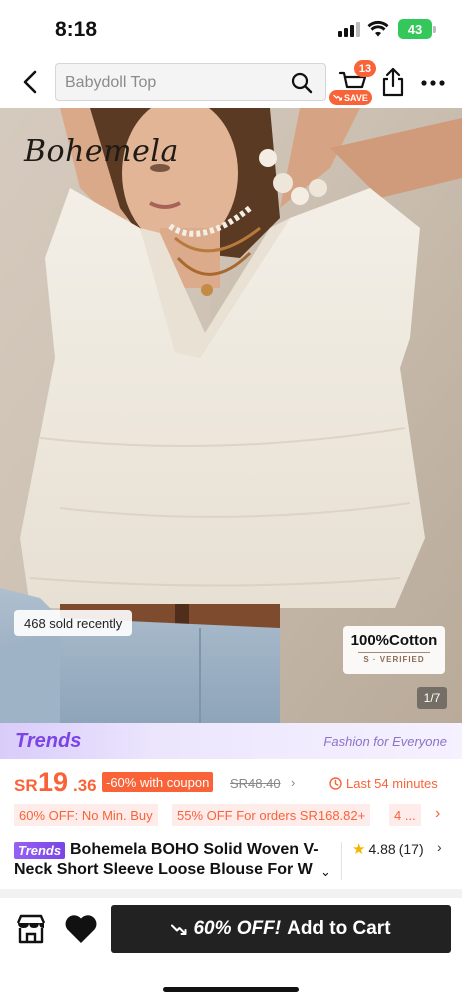 The width and height of the screenshot is (462, 1000). What do you see at coordinates (365, 68) in the screenshot?
I see `cart-count-badge: 13` at bounding box center [365, 68].